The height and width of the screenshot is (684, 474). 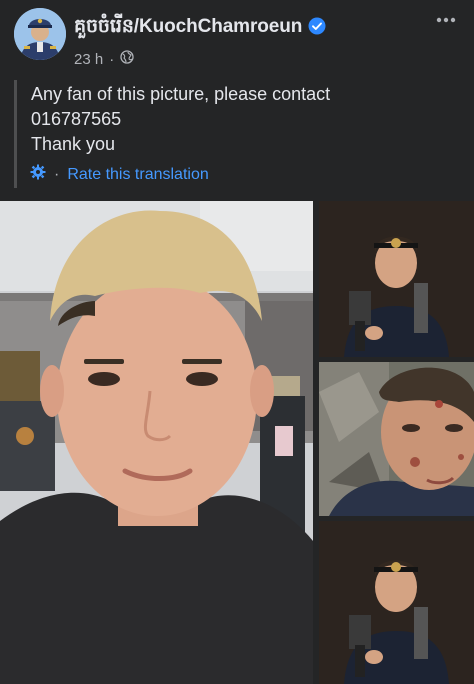 What do you see at coordinates (181, 94) in the screenshot?
I see `post-text-line-1: Any fan of this picture, please contact` at bounding box center [181, 94].